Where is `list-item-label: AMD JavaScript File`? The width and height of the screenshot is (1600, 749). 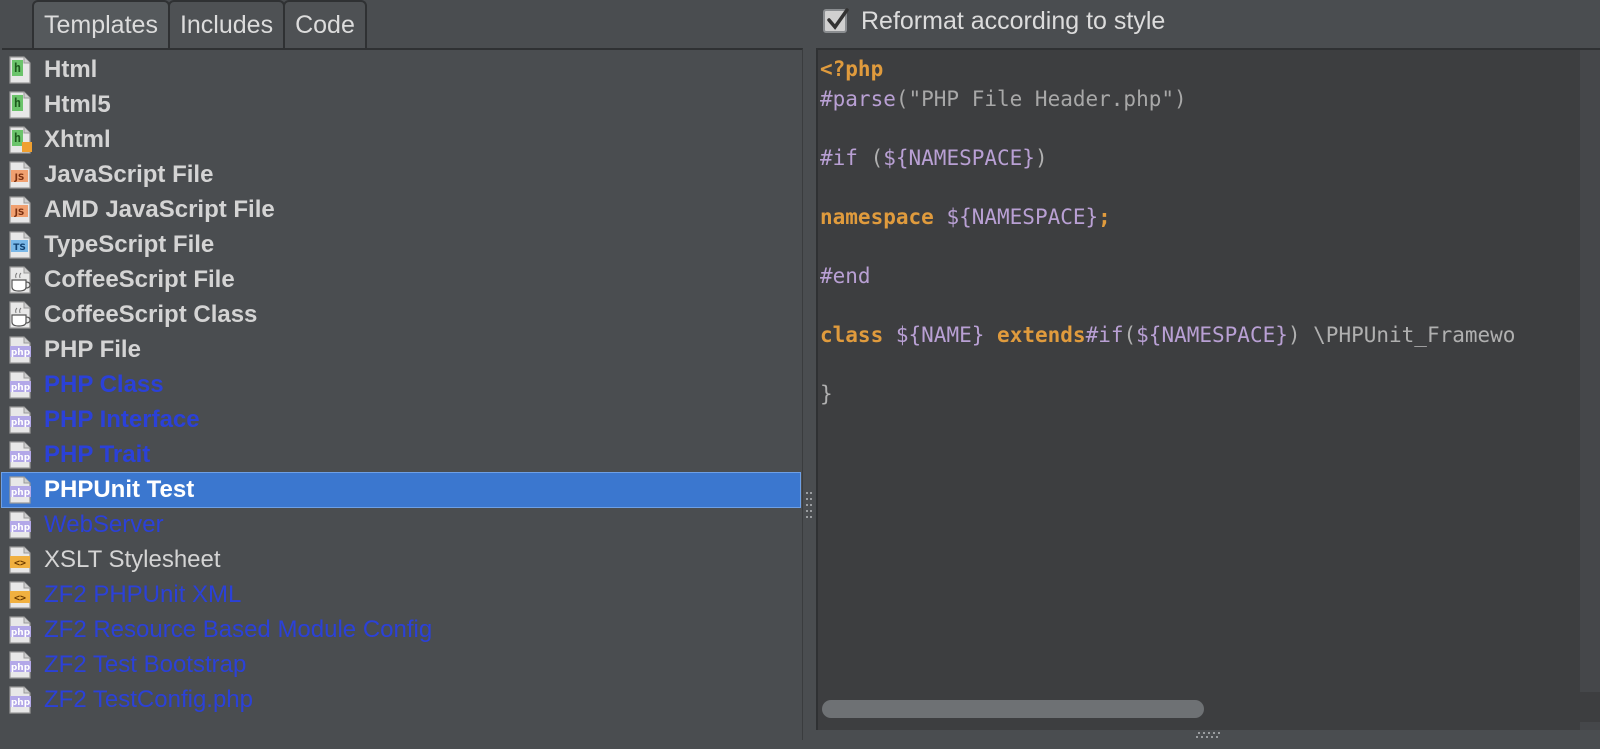 list-item-label: AMD JavaScript File is located at coordinates (159, 209).